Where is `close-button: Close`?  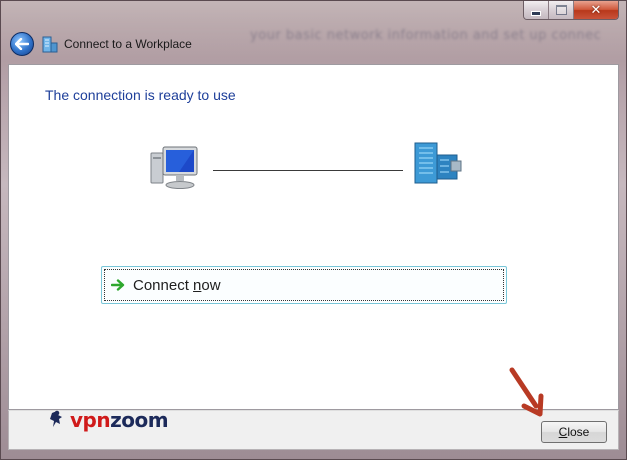
close-button: Close is located at coordinates (574, 432).